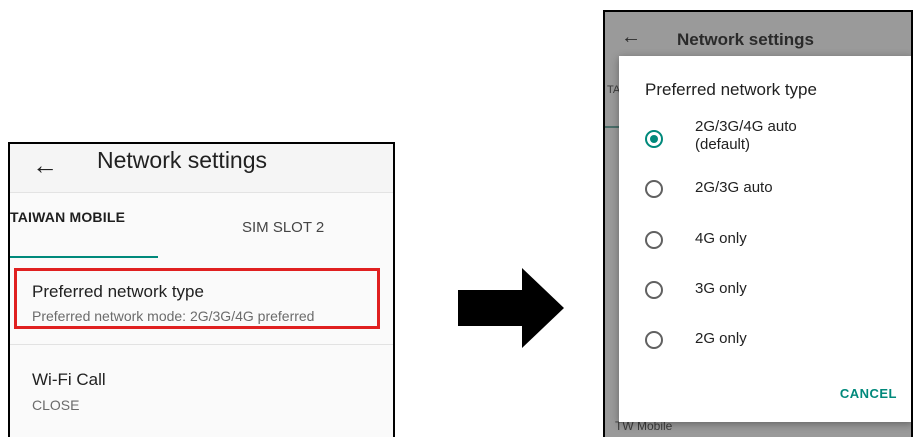 Image resolution: width=920 pixels, height=437 pixels. I want to click on wifi-call-title: Wi-Fi Call, so click(69, 380).